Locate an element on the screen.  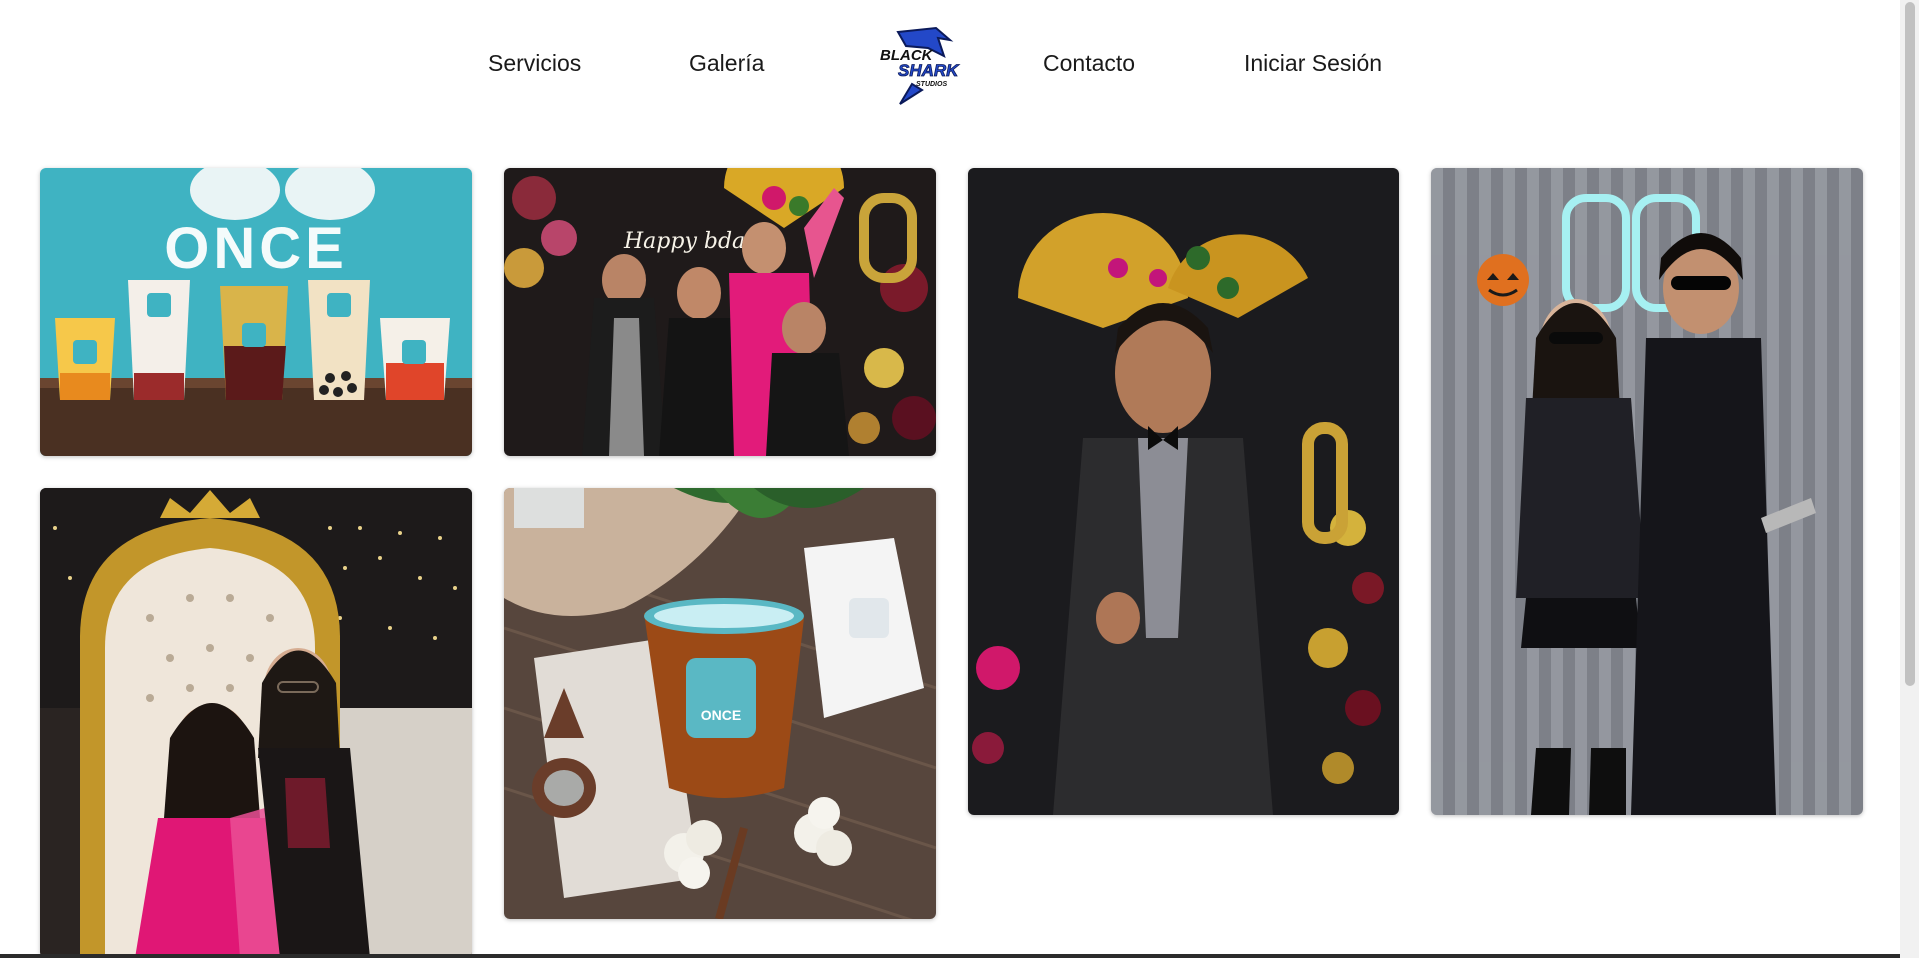
drinks-image: ONCE is located at coordinates (256, 312).